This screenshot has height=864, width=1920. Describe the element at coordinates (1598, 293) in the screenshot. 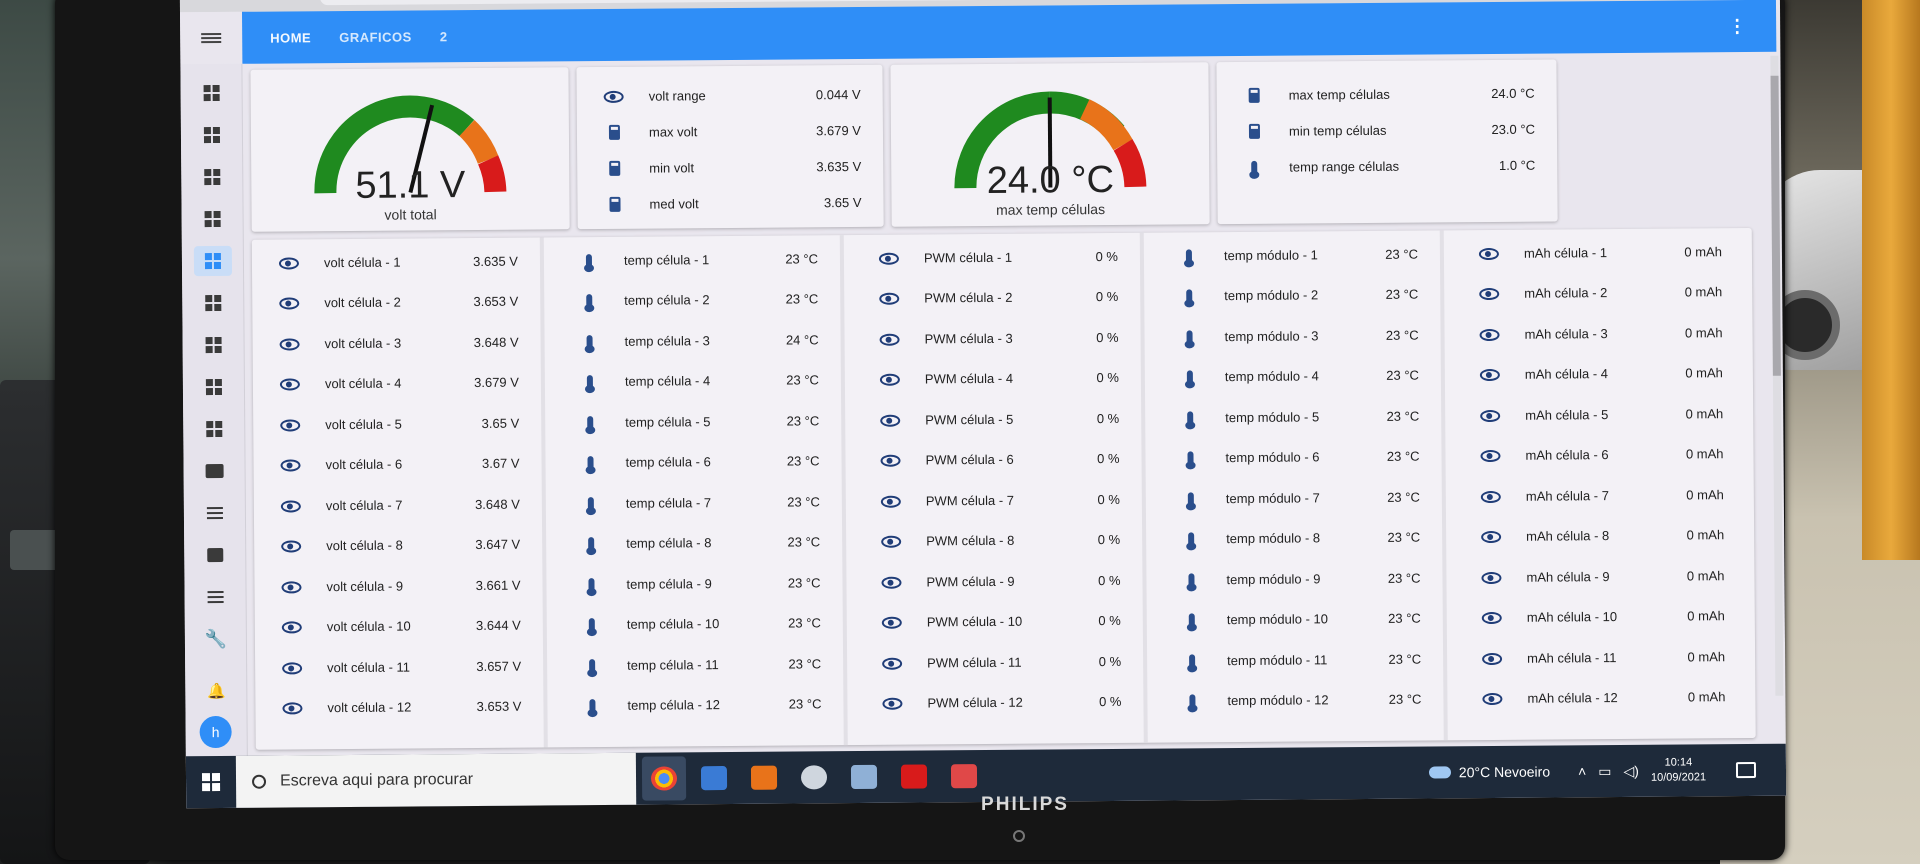

I see `list-item: mAh célula - 2 0 mAh` at that location.